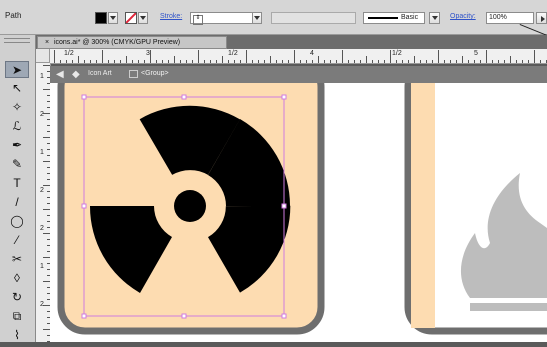 Image resolution: width=547 pixels, height=347 pixels. What do you see at coordinates (42, 266) in the screenshot?
I see `ruler-label: 1` at bounding box center [42, 266].